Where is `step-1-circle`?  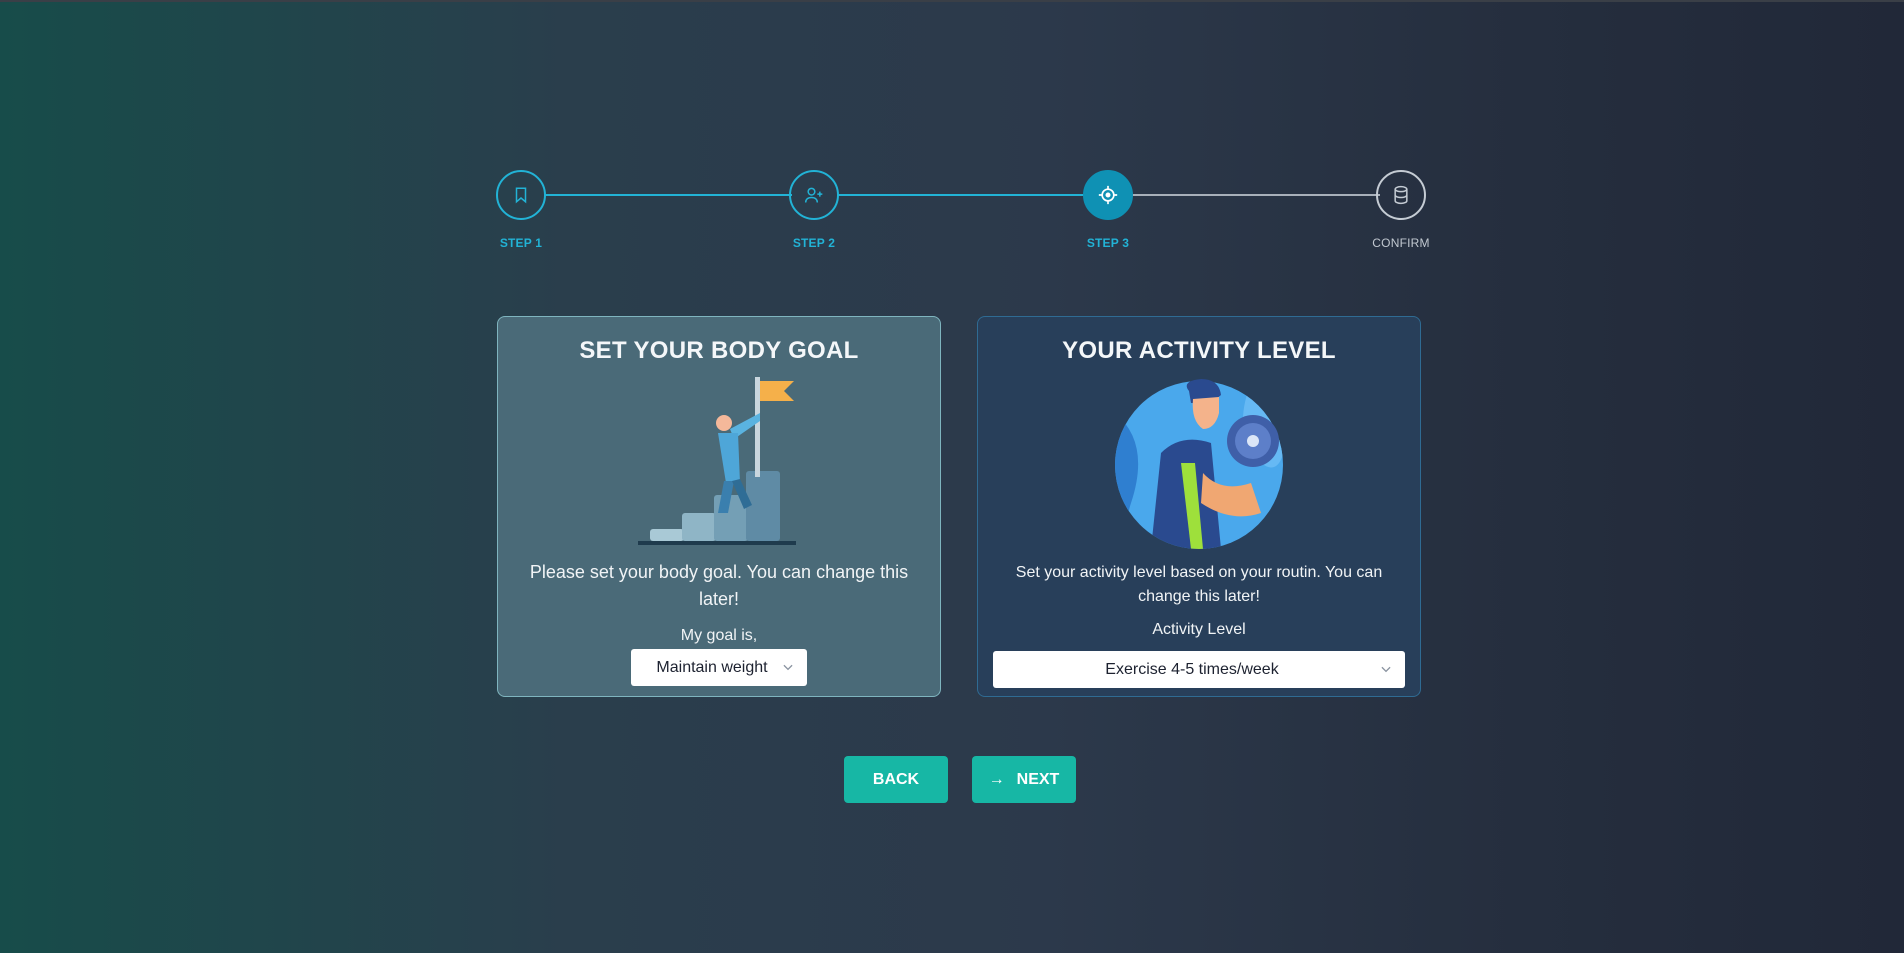 step-1-circle is located at coordinates (521, 195).